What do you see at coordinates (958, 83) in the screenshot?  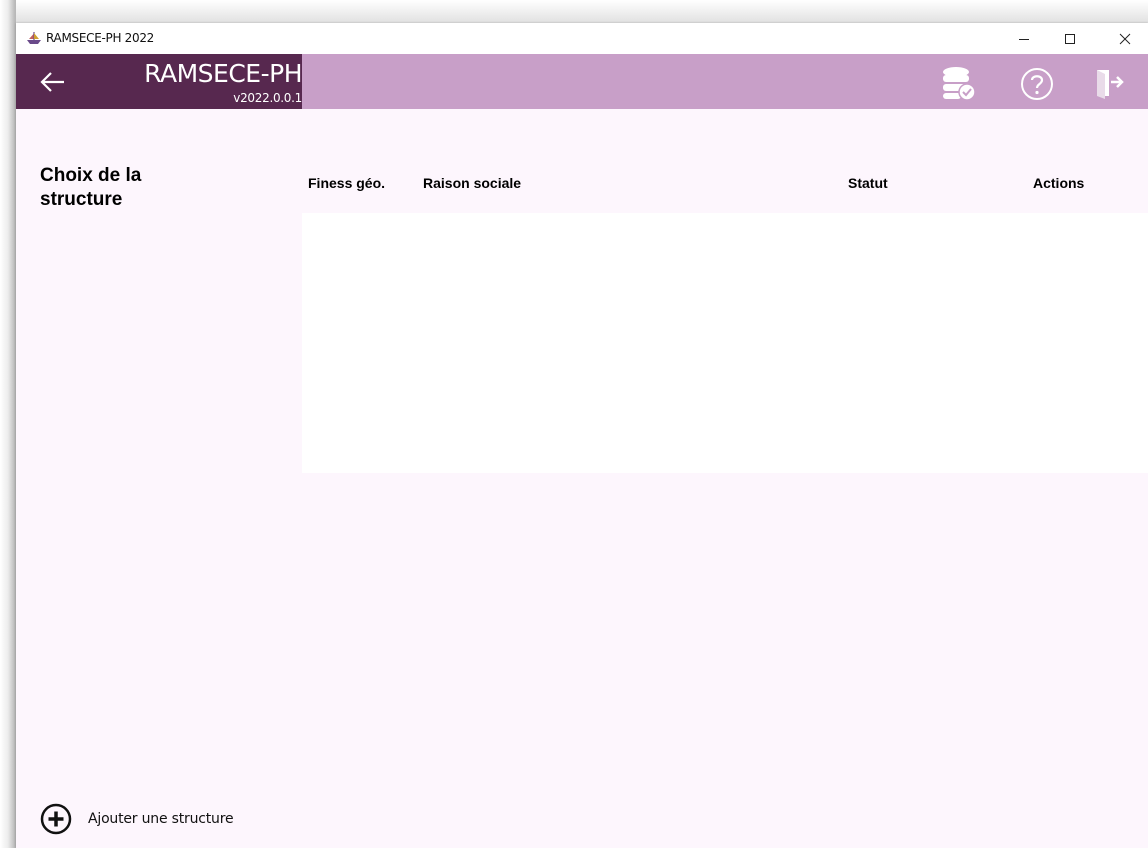 I see `database-check-icon` at bounding box center [958, 83].